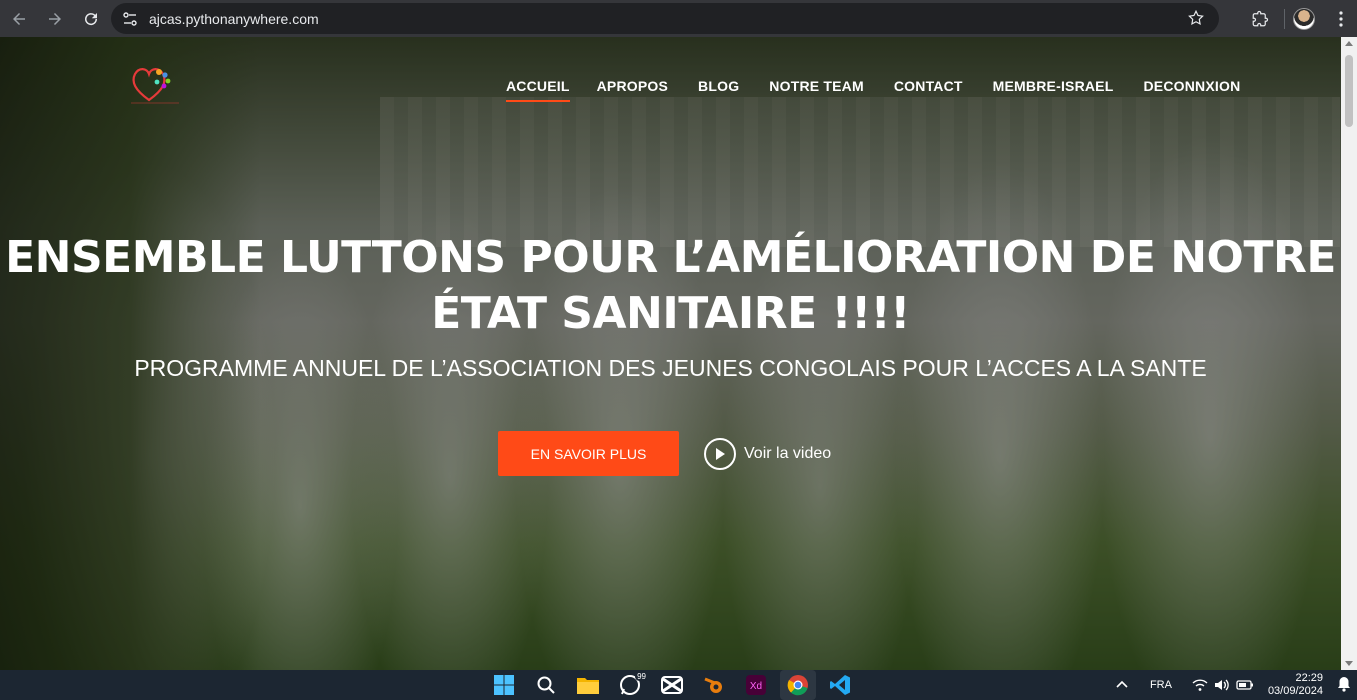 This screenshot has width=1357, height=700. I want to click on browser-toolbar: ajcas.pythonanywhere.com, so click(678, 18).